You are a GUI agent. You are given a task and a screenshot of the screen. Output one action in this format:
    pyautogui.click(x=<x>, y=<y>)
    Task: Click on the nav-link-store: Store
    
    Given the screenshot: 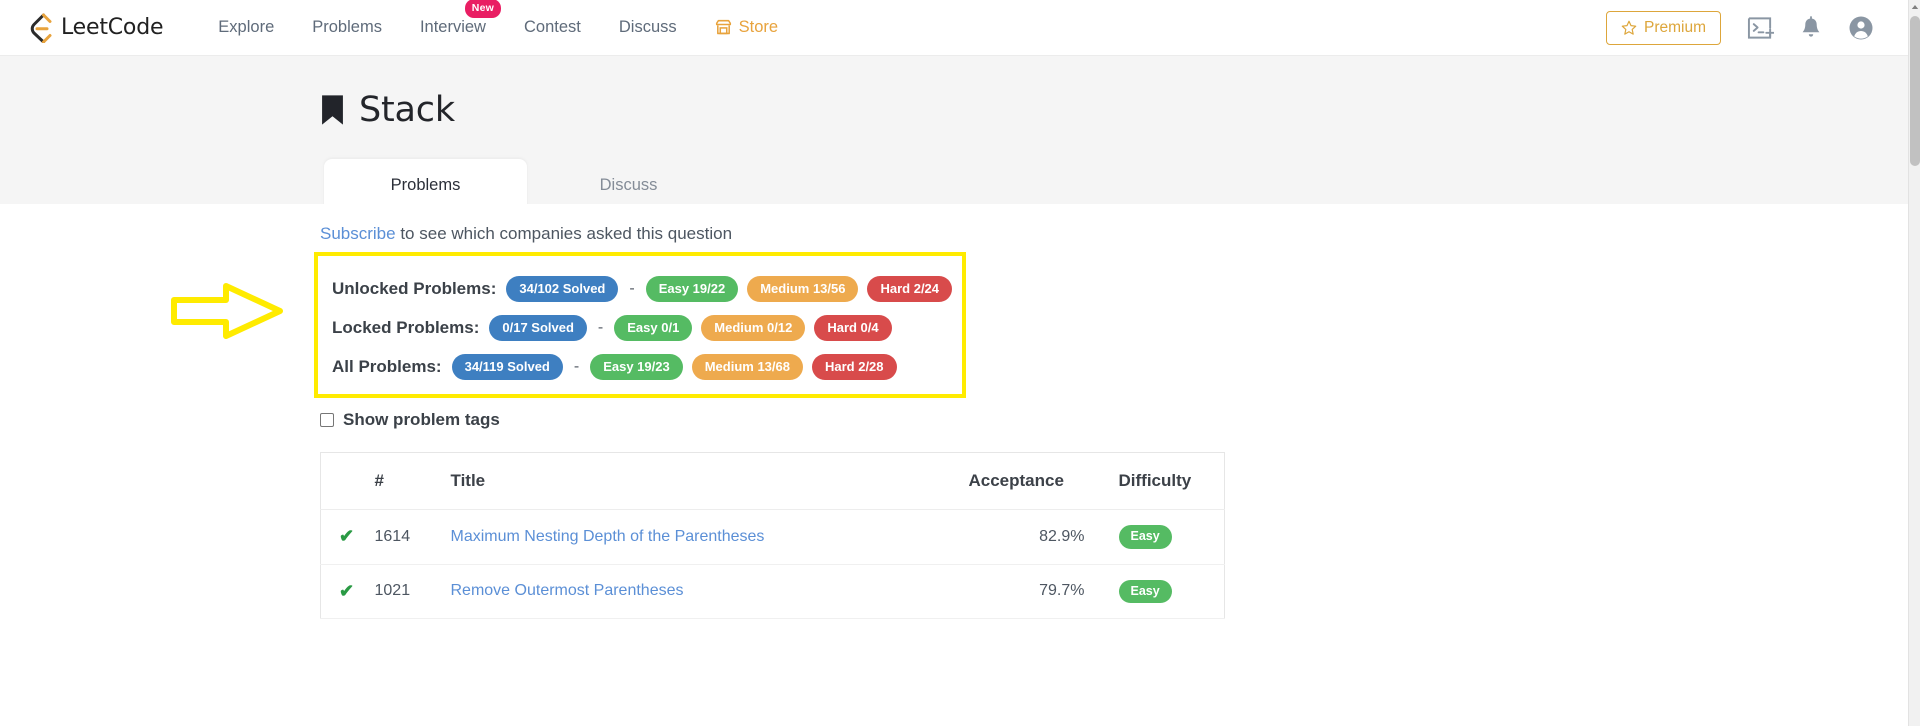 What is the action you would take?
    pyautogui.click(x=746, y=27)
    